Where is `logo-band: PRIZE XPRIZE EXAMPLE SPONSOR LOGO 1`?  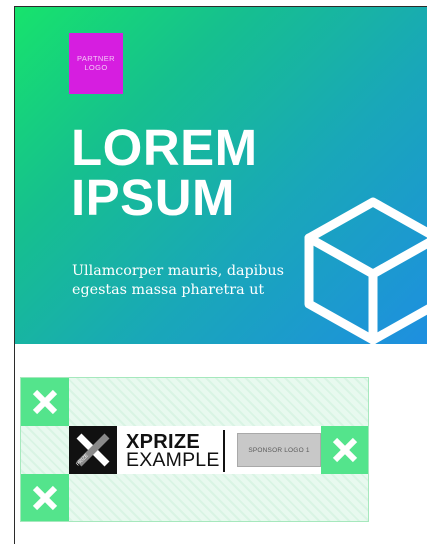
logo-band: PRIZE XPRIZE EXAMPLE SPONSOR LOGO 1 is located at coordinates (195, 450).